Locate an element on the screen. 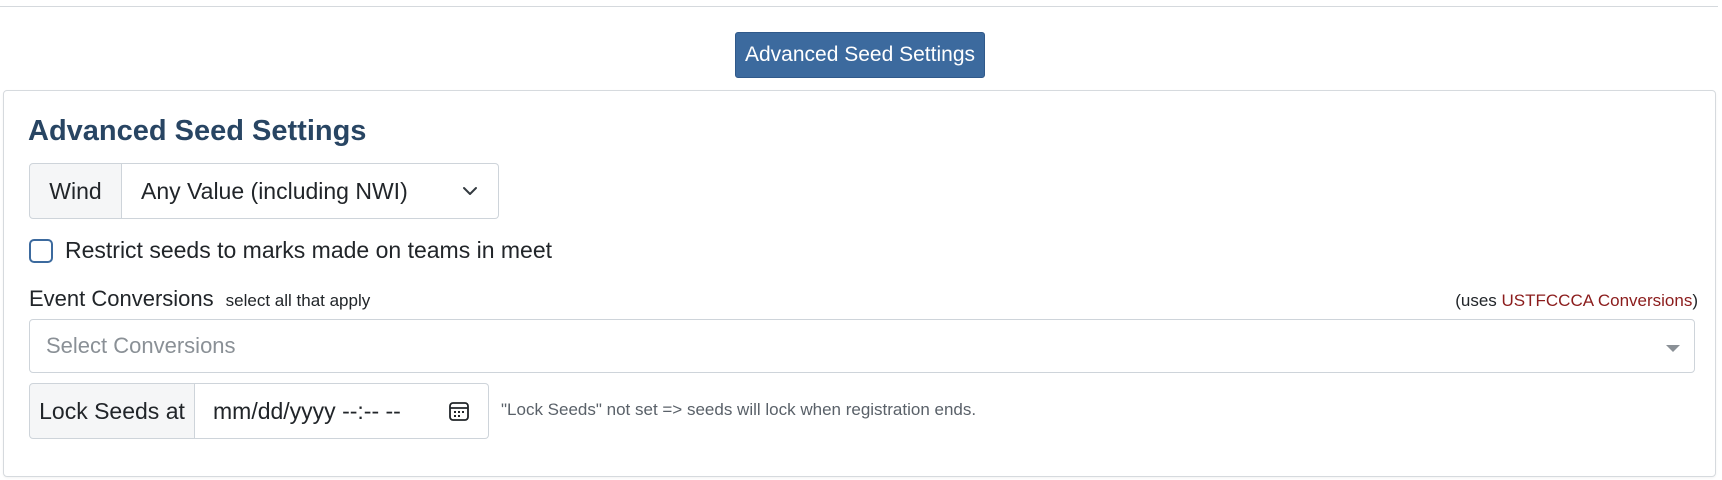  wind-label: Wind is located at coordinates (75, 191).